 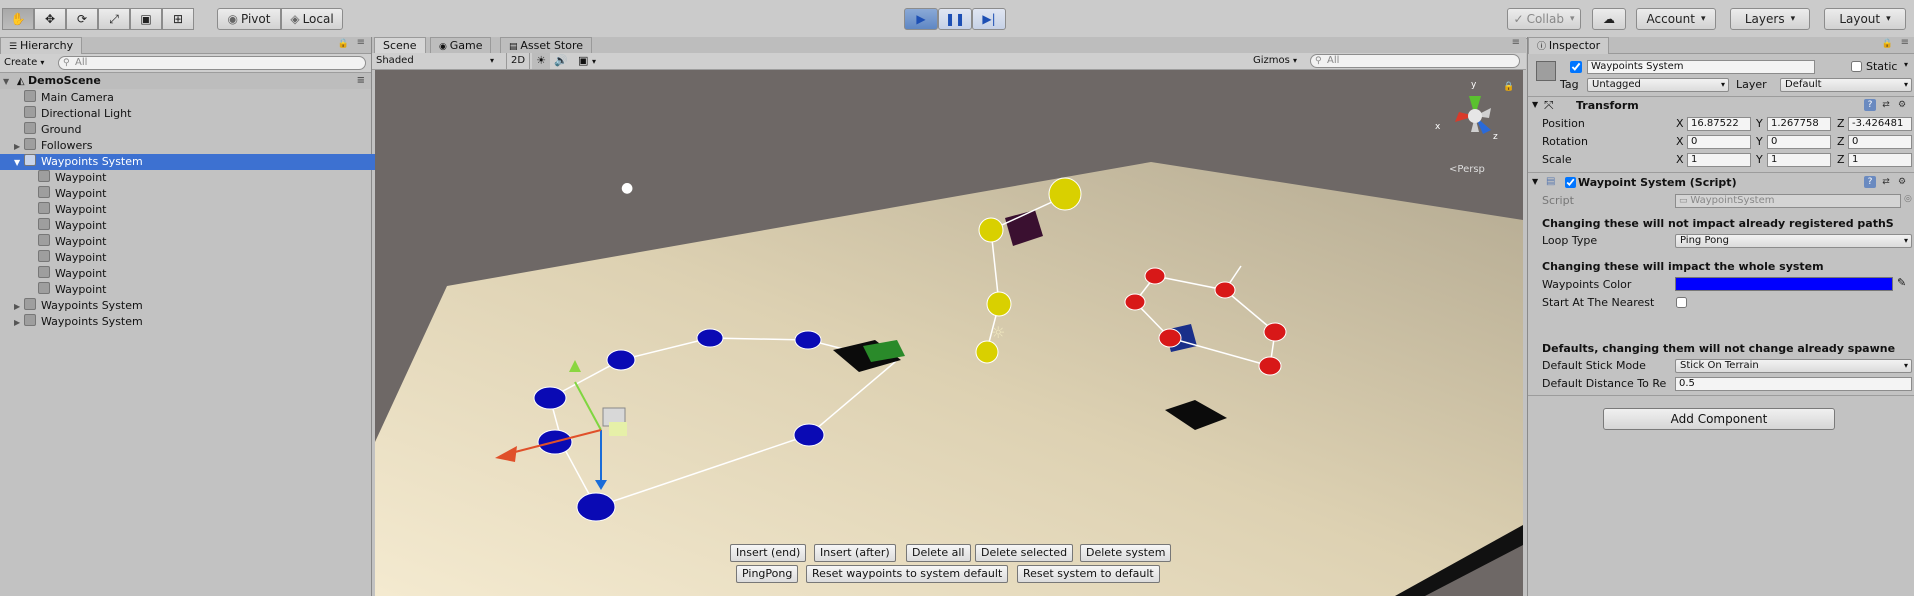 I want to click on delete-system-button: Delete system, so click(x=1126, y=553).